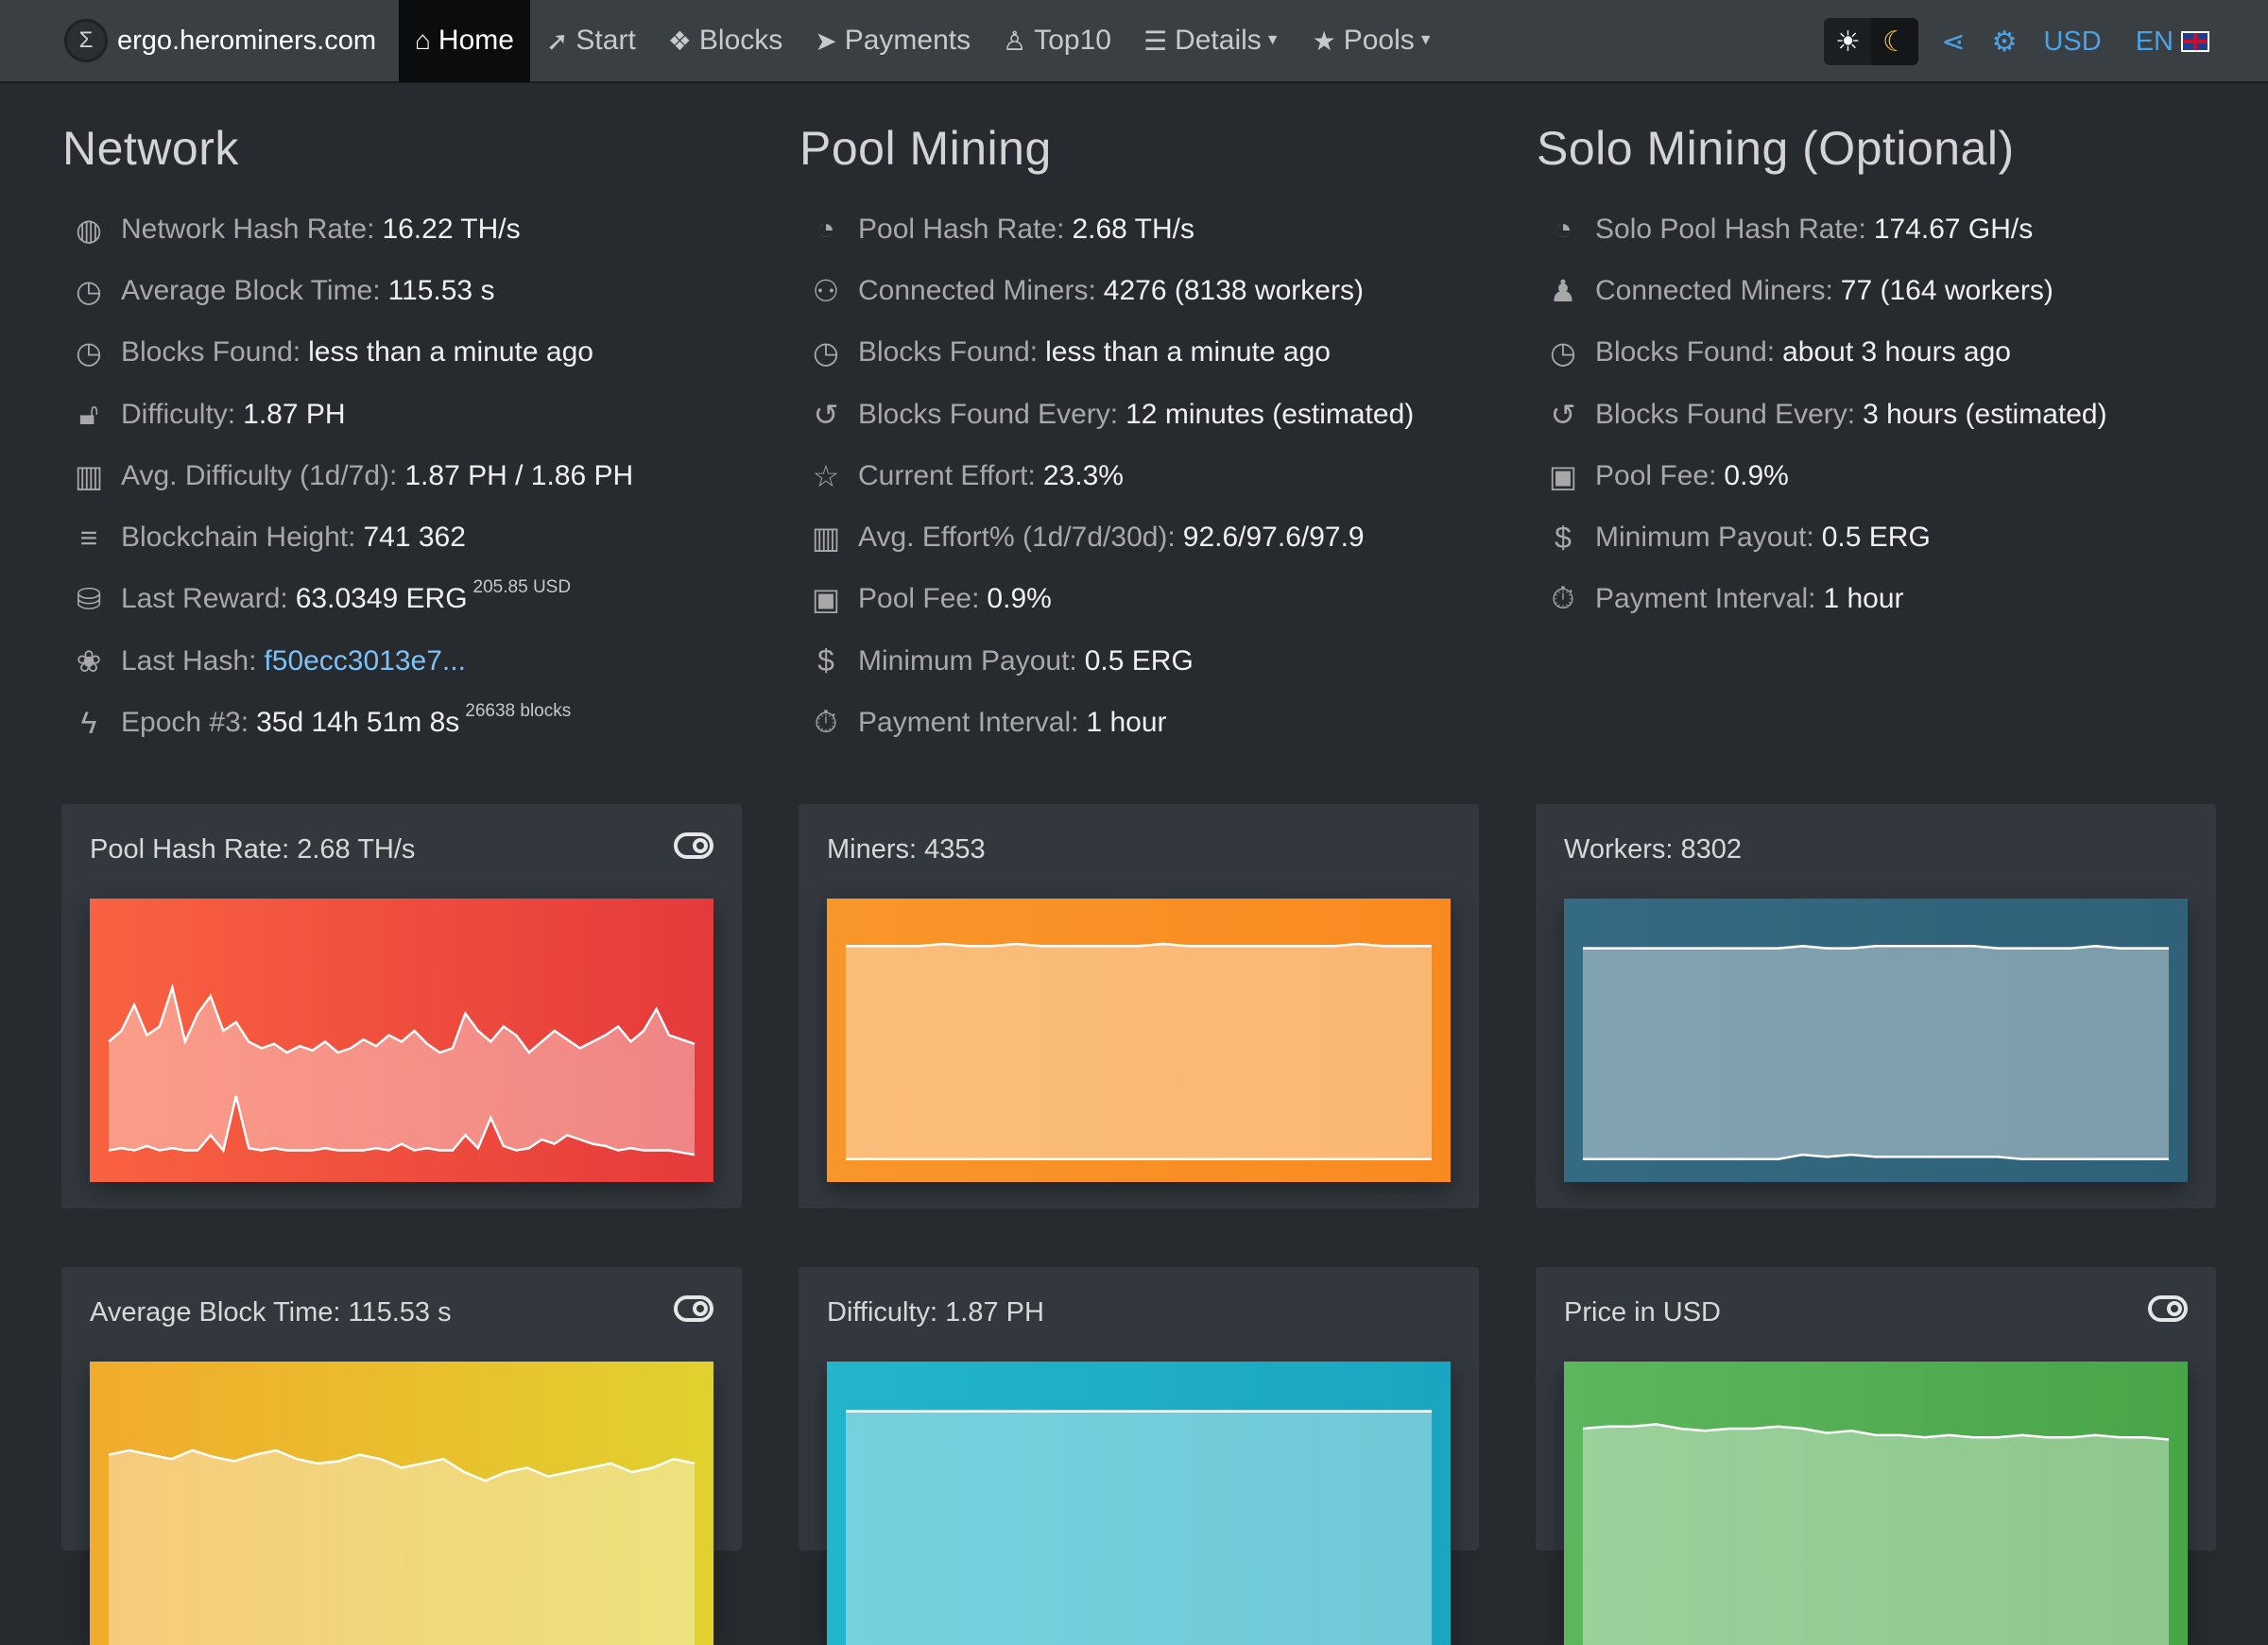 The image size is (2268, 1645). I want to click on star-icon: ★, so click(1324, 41).